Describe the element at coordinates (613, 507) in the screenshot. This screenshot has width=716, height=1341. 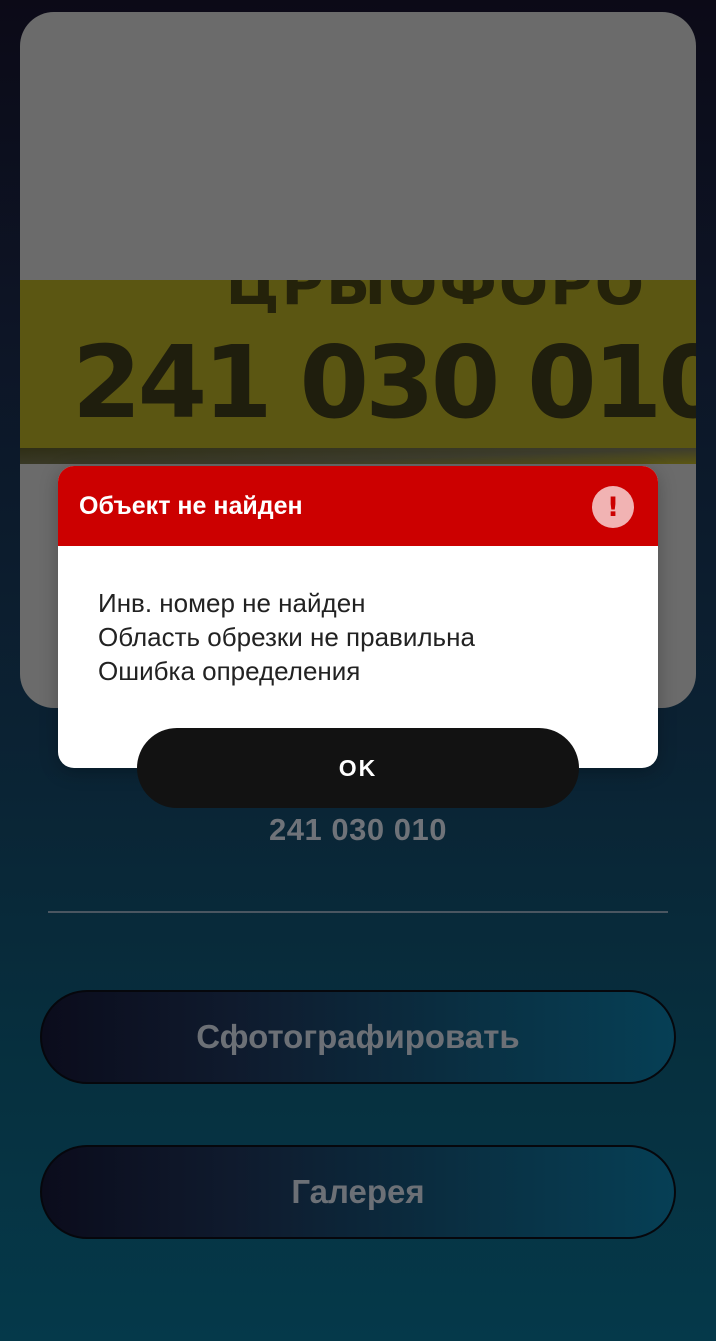
I see `alert-circle-icon: !` at that location.